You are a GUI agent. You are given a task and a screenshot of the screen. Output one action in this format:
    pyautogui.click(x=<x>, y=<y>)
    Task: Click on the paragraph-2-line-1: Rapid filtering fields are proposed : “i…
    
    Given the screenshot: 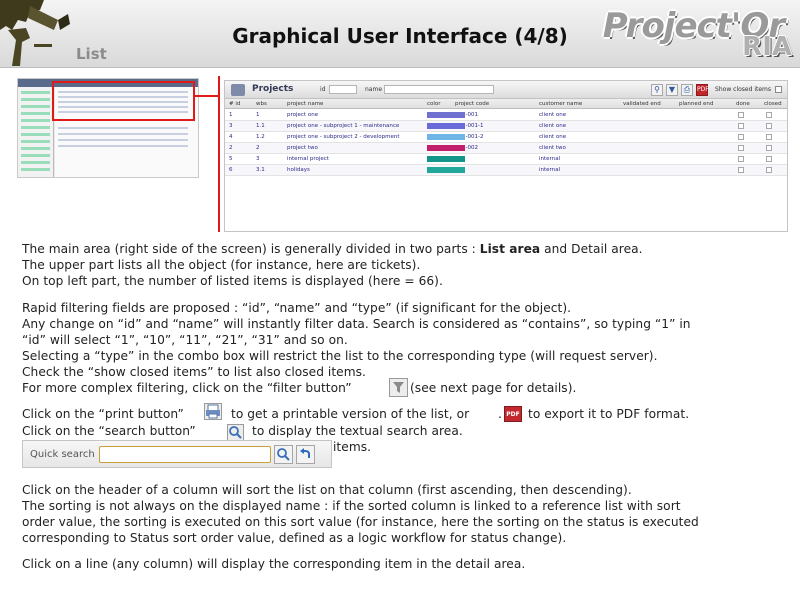 What is the action you would take?
    pyautogui.click(x=297, y=308)
    